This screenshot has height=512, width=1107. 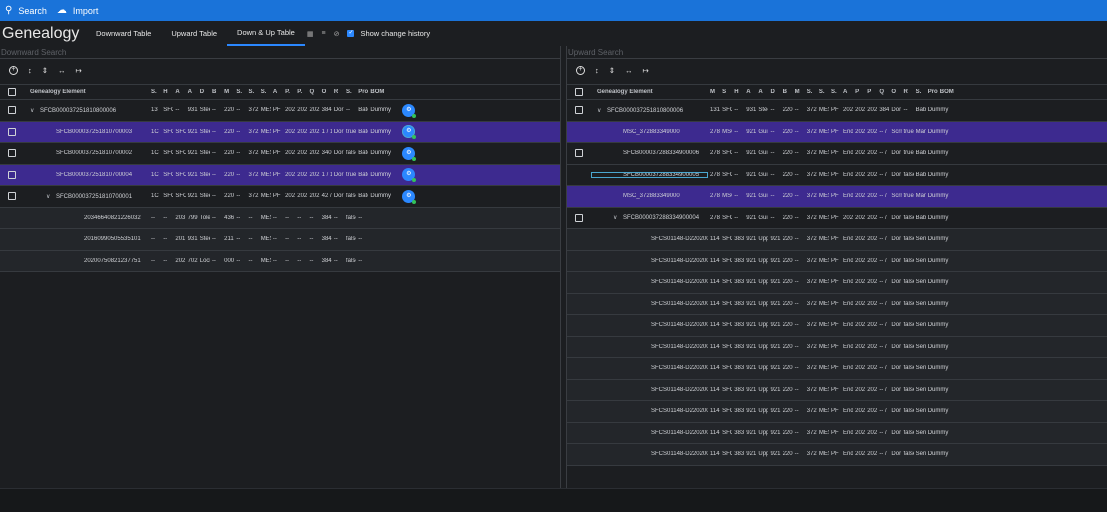 I want to click on column-header: P., so click(x=301, y=92).